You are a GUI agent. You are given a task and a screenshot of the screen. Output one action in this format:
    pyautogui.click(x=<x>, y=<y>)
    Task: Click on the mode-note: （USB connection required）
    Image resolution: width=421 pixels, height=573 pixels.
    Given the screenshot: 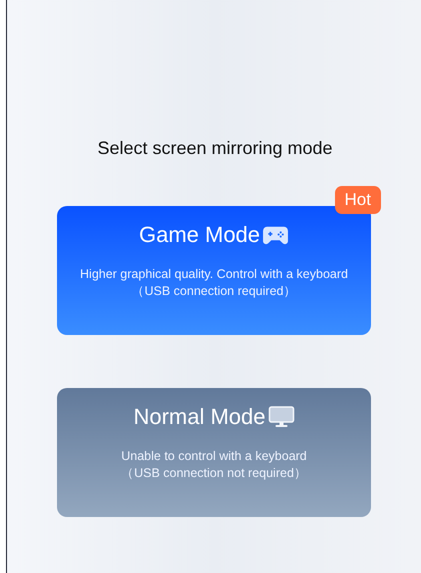 What is the action you would take?
    pyautogui.click(x=214, y=291)
    